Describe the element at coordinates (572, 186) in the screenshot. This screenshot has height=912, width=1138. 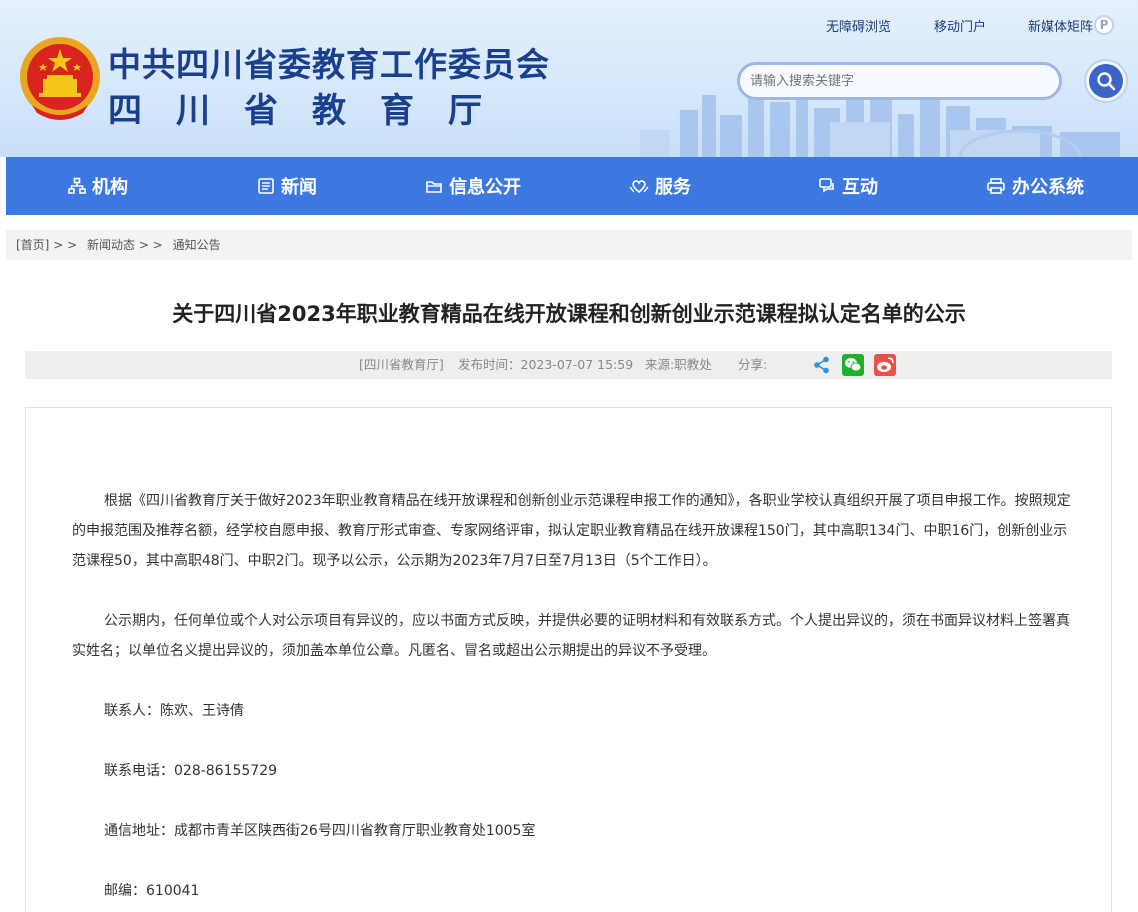
I see `main-nav: 机构 新闻 信息公开 服务 互动 办公系统` at that location.